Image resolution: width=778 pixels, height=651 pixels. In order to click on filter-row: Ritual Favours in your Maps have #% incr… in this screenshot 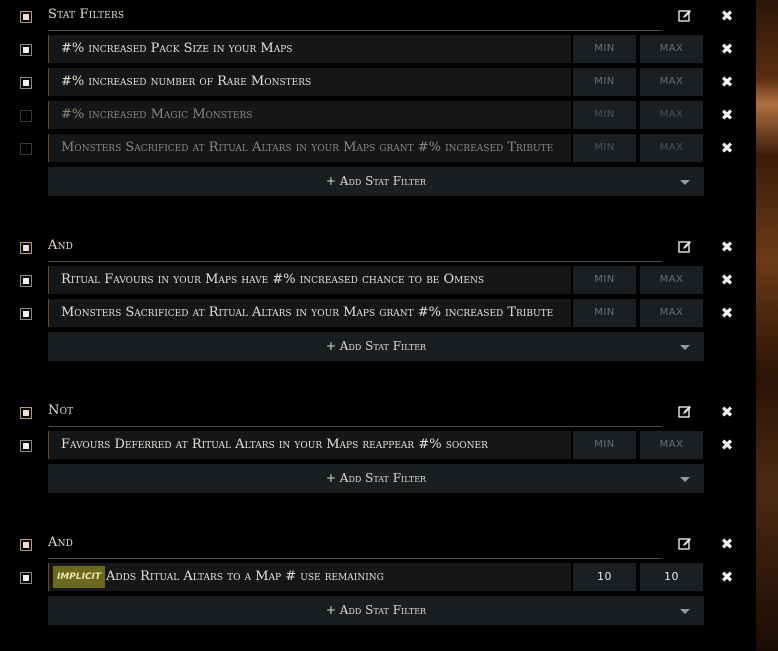, I will do `click(375, 280)`.